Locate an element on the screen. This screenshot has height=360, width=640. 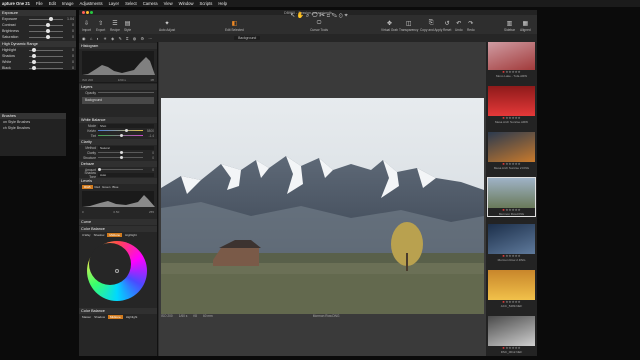
levels-tab: Red is located at coordinates (98, 187).